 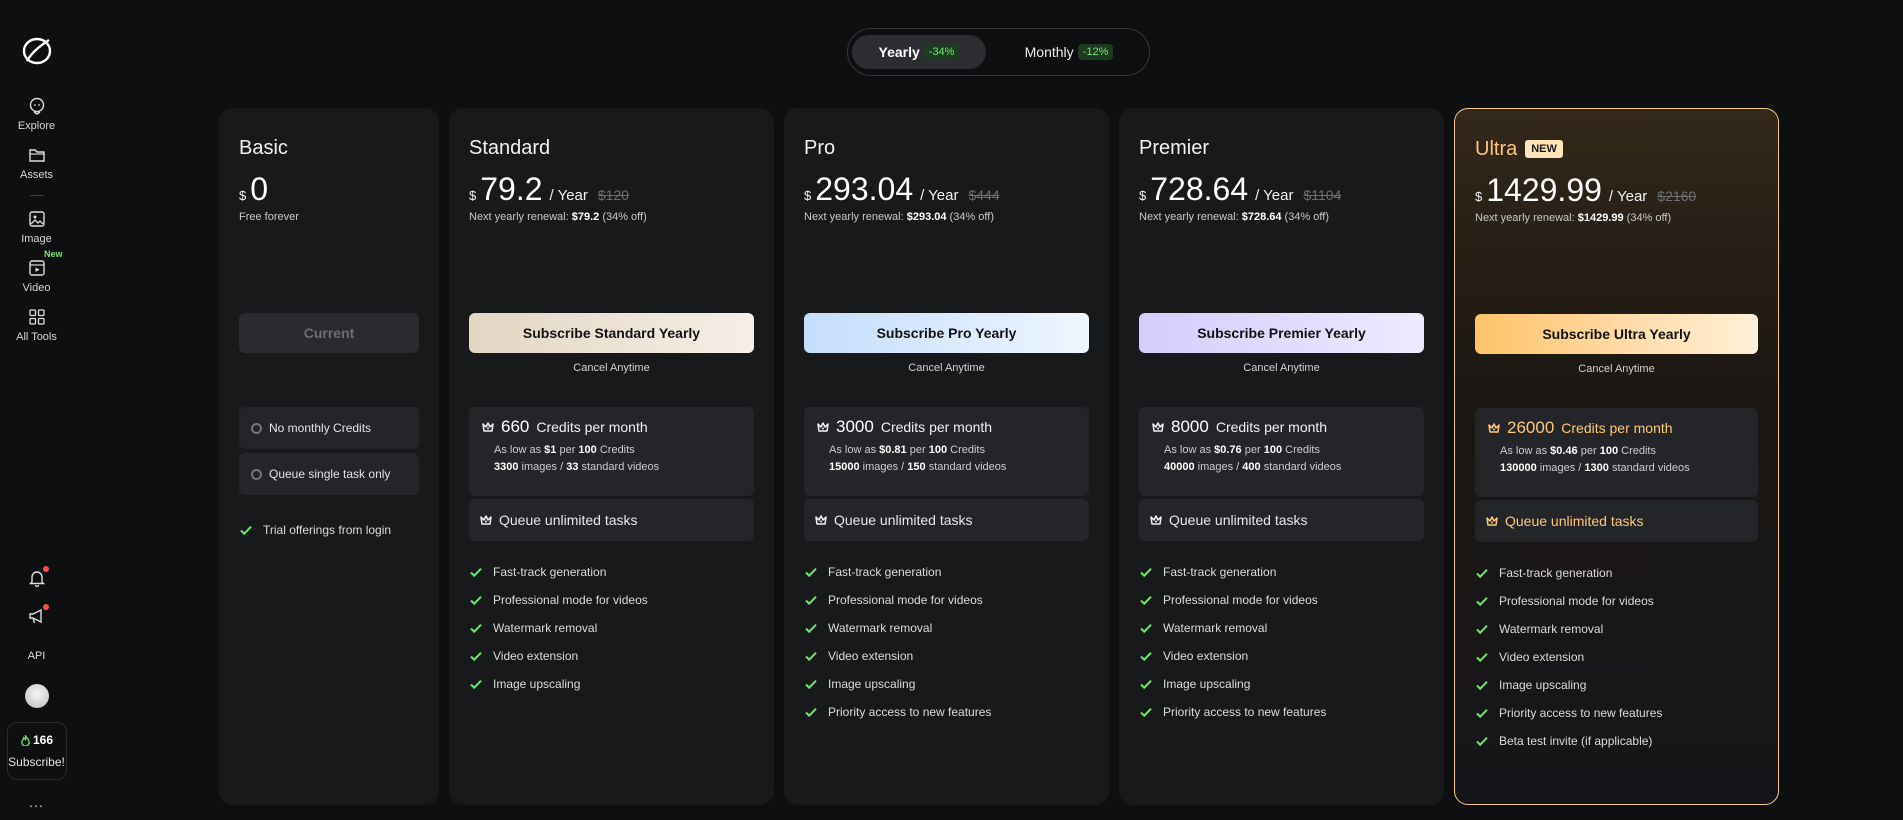 I want to click on credit-rate: As low as $0.76 per 100 Credits, so click(x=1288, y=450).